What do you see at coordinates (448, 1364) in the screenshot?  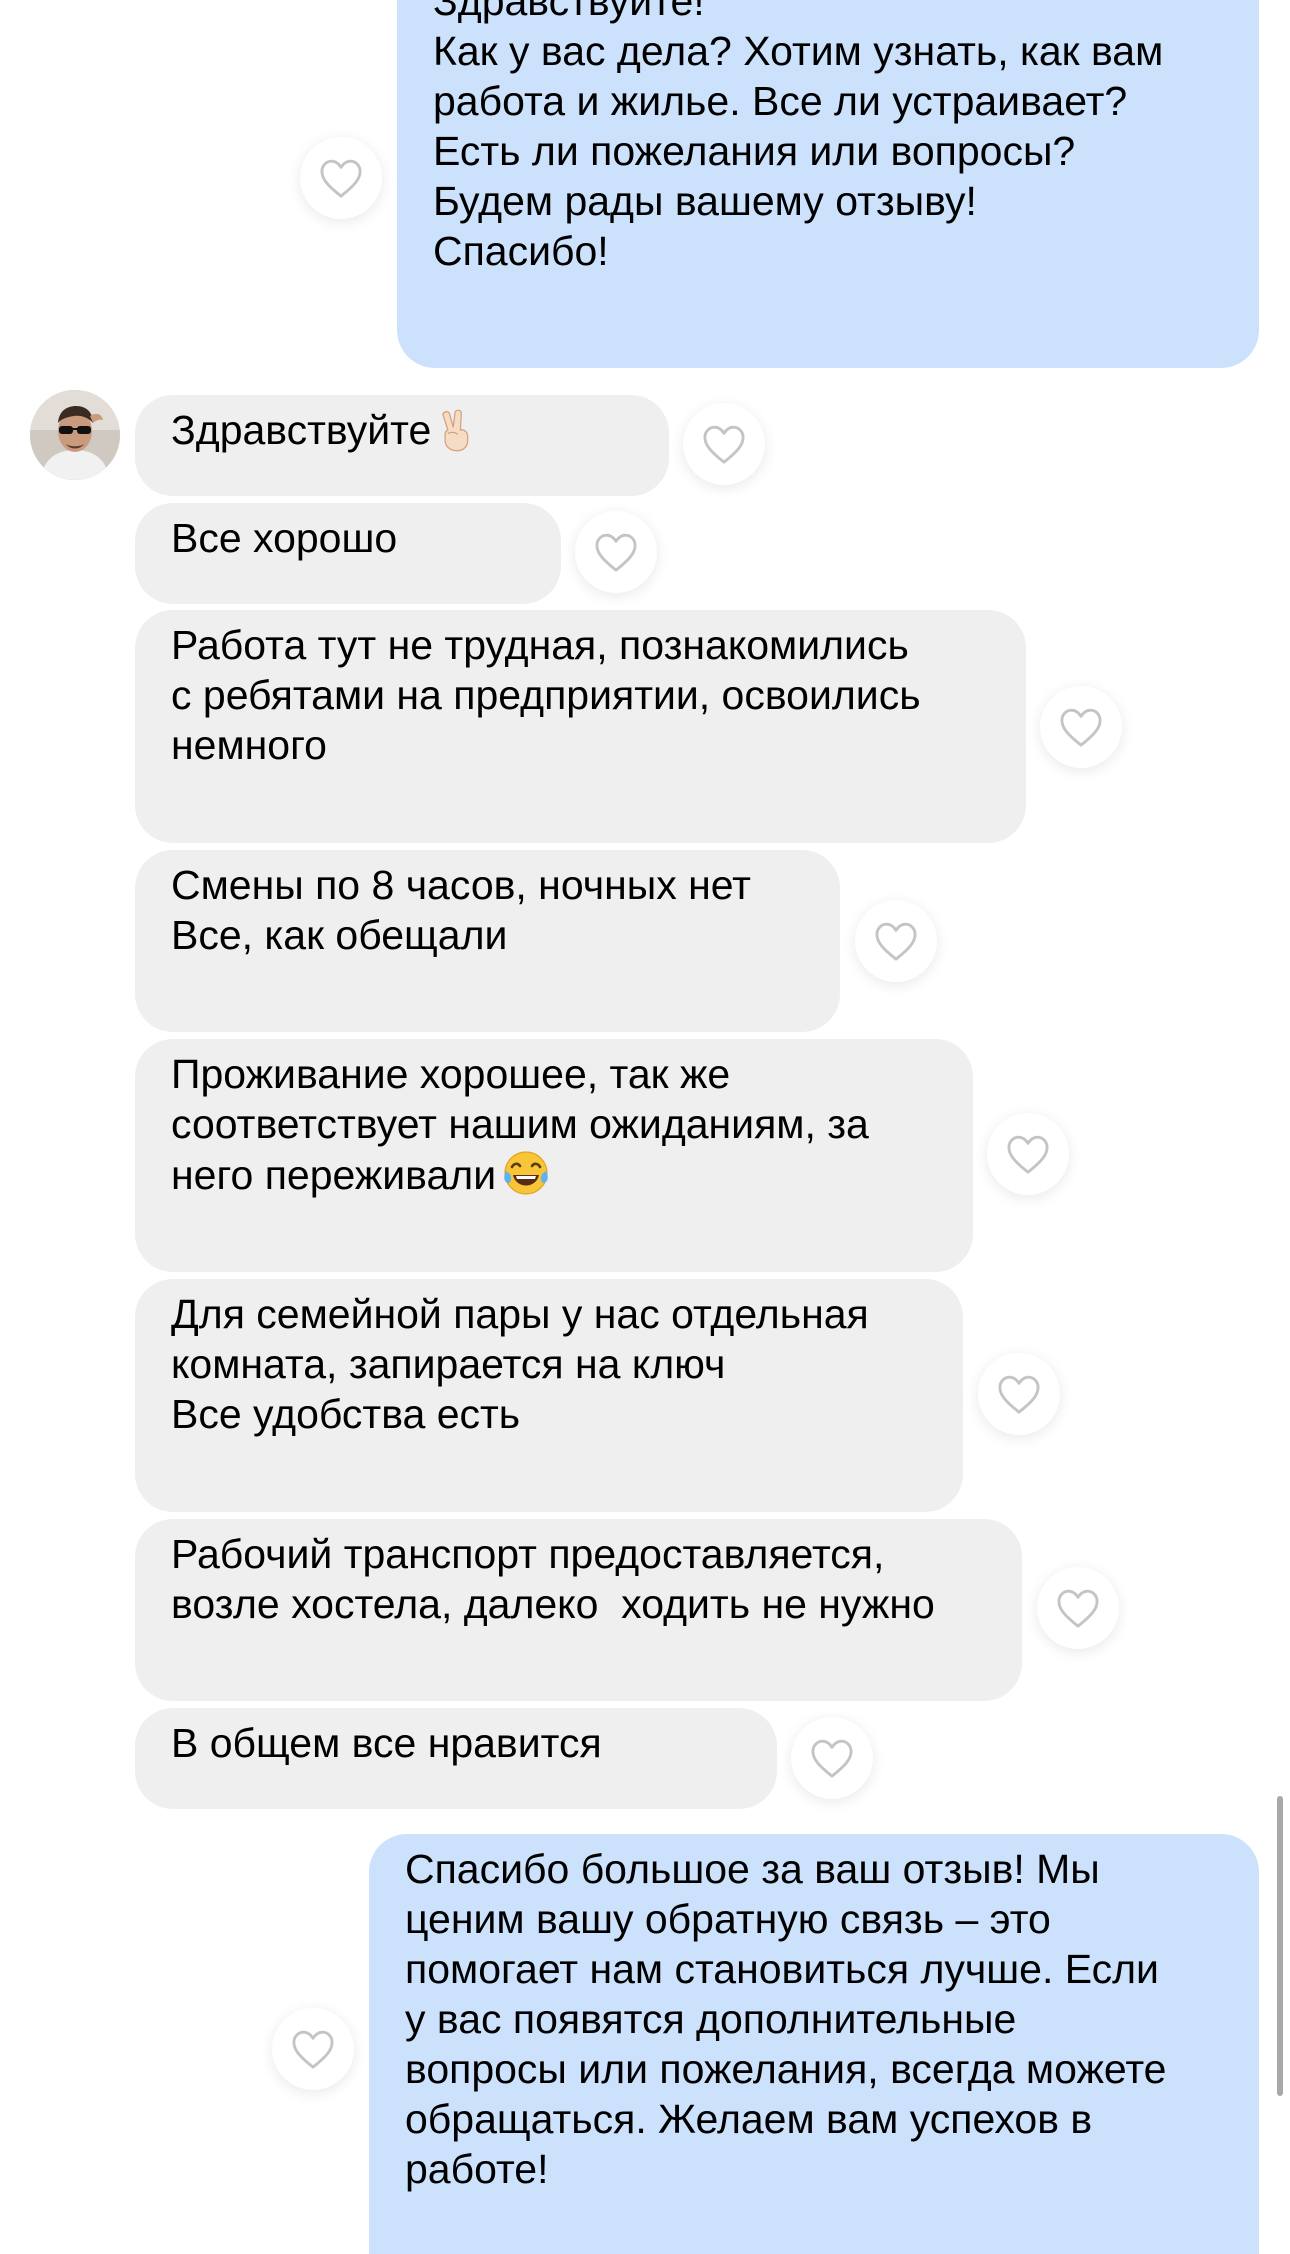 I see `message-line: комната, запирается на ключ` at bounding box center [448, 1364].